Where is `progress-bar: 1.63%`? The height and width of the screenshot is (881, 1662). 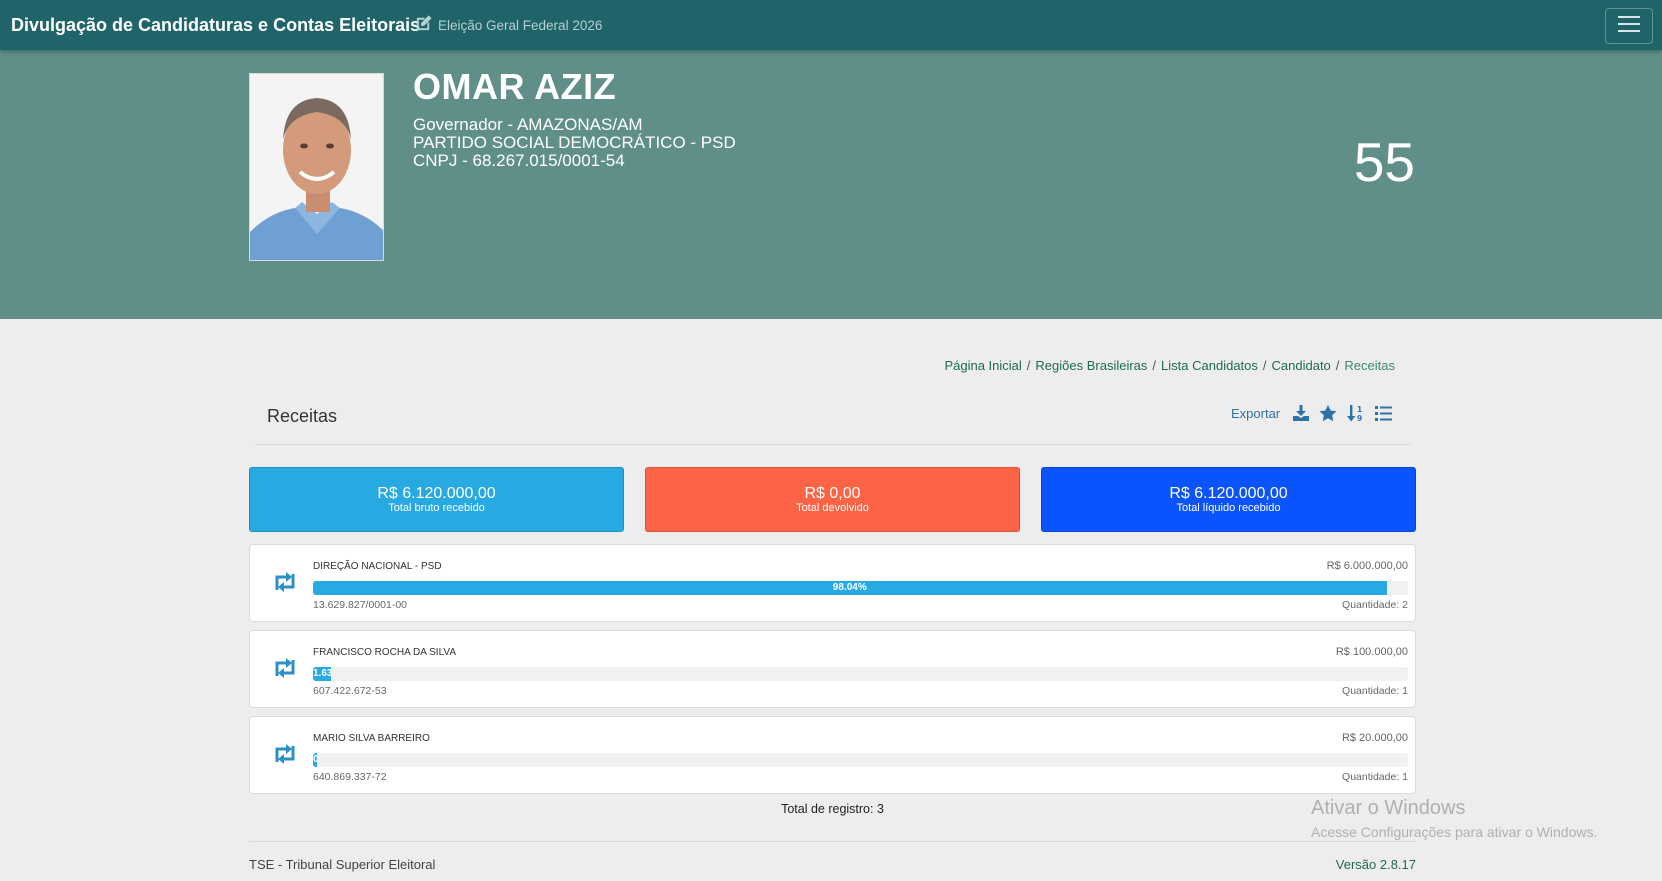 progress-bar: 1.63% is located at coordinates (860, 674).